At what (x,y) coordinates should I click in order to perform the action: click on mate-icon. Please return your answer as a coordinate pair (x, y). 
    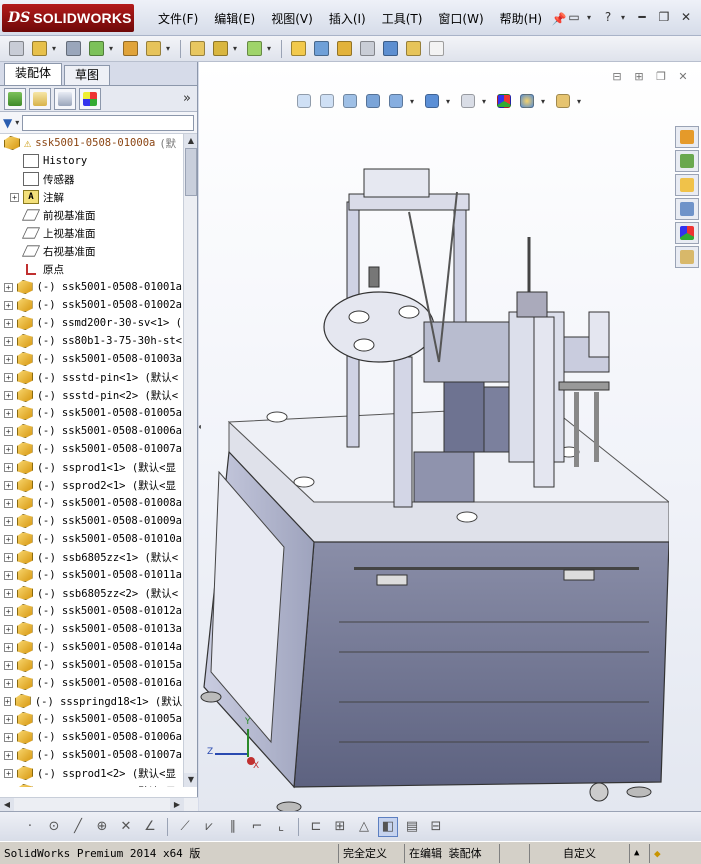
    Looking at the image, I should click on (73, 49).